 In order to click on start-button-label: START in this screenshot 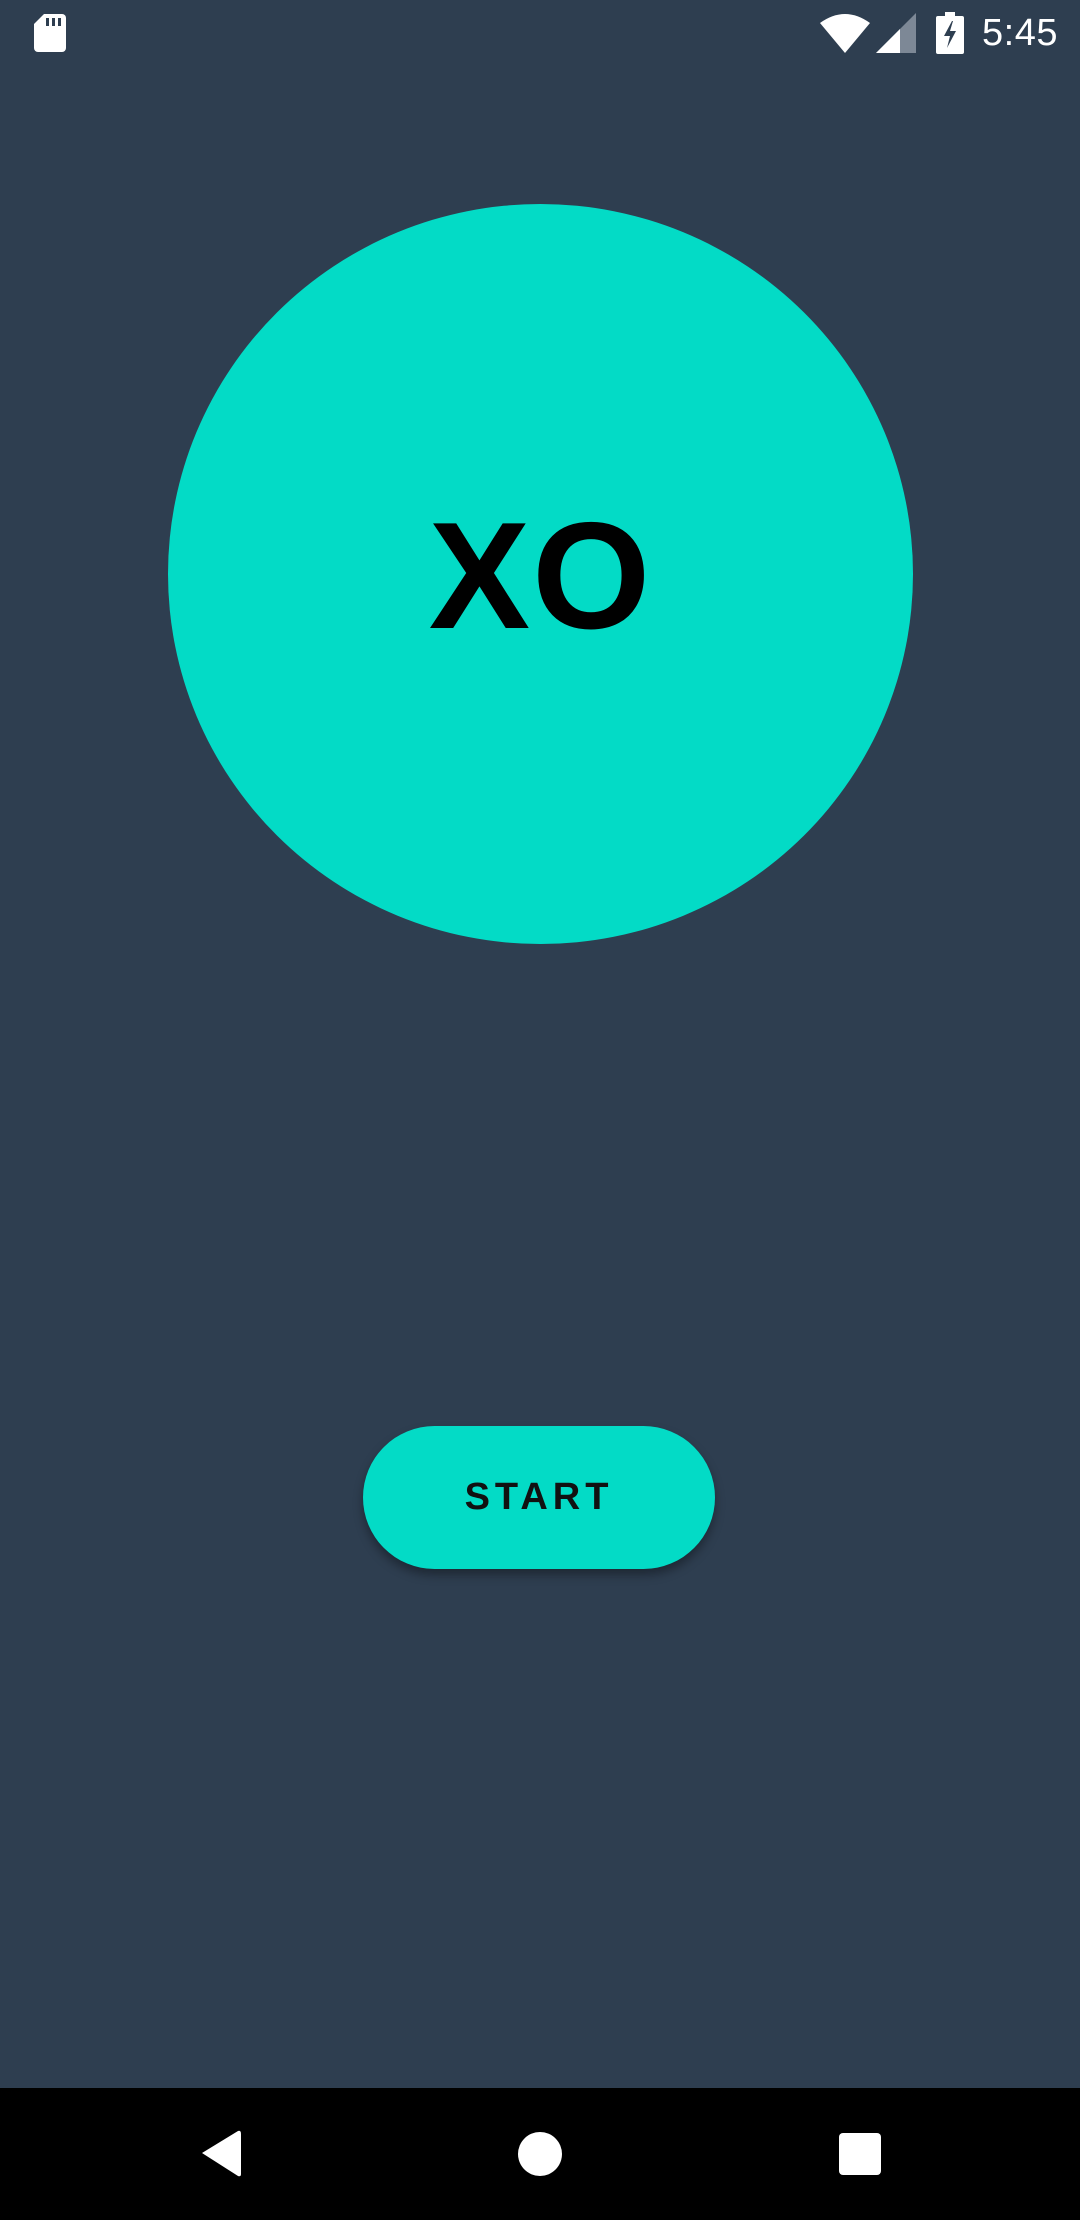, I will do `click(539, 1497)`.